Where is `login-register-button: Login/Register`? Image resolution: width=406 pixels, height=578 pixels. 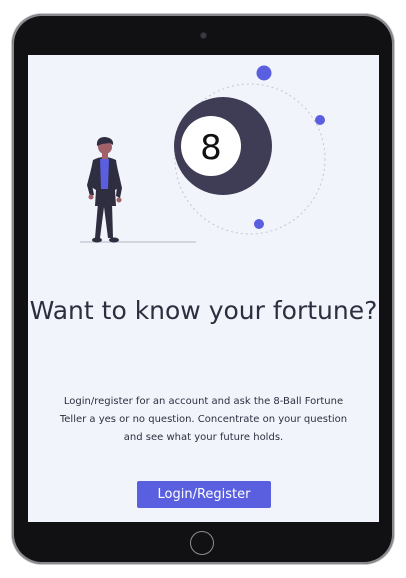 login-register-button: Login/Register is located at coordinates (204, 494).